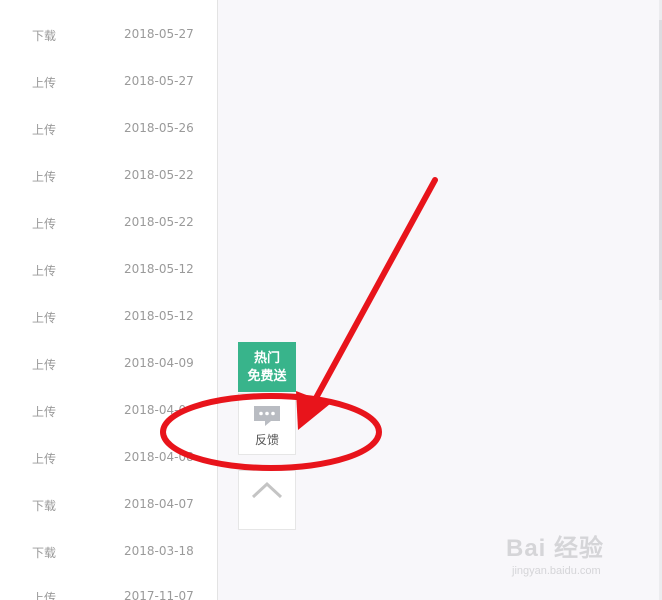 Image resolution: width=662 pixels, height=600 pixels. I want to click on hot-free-button: 热门 免费送, so click(267, 367).